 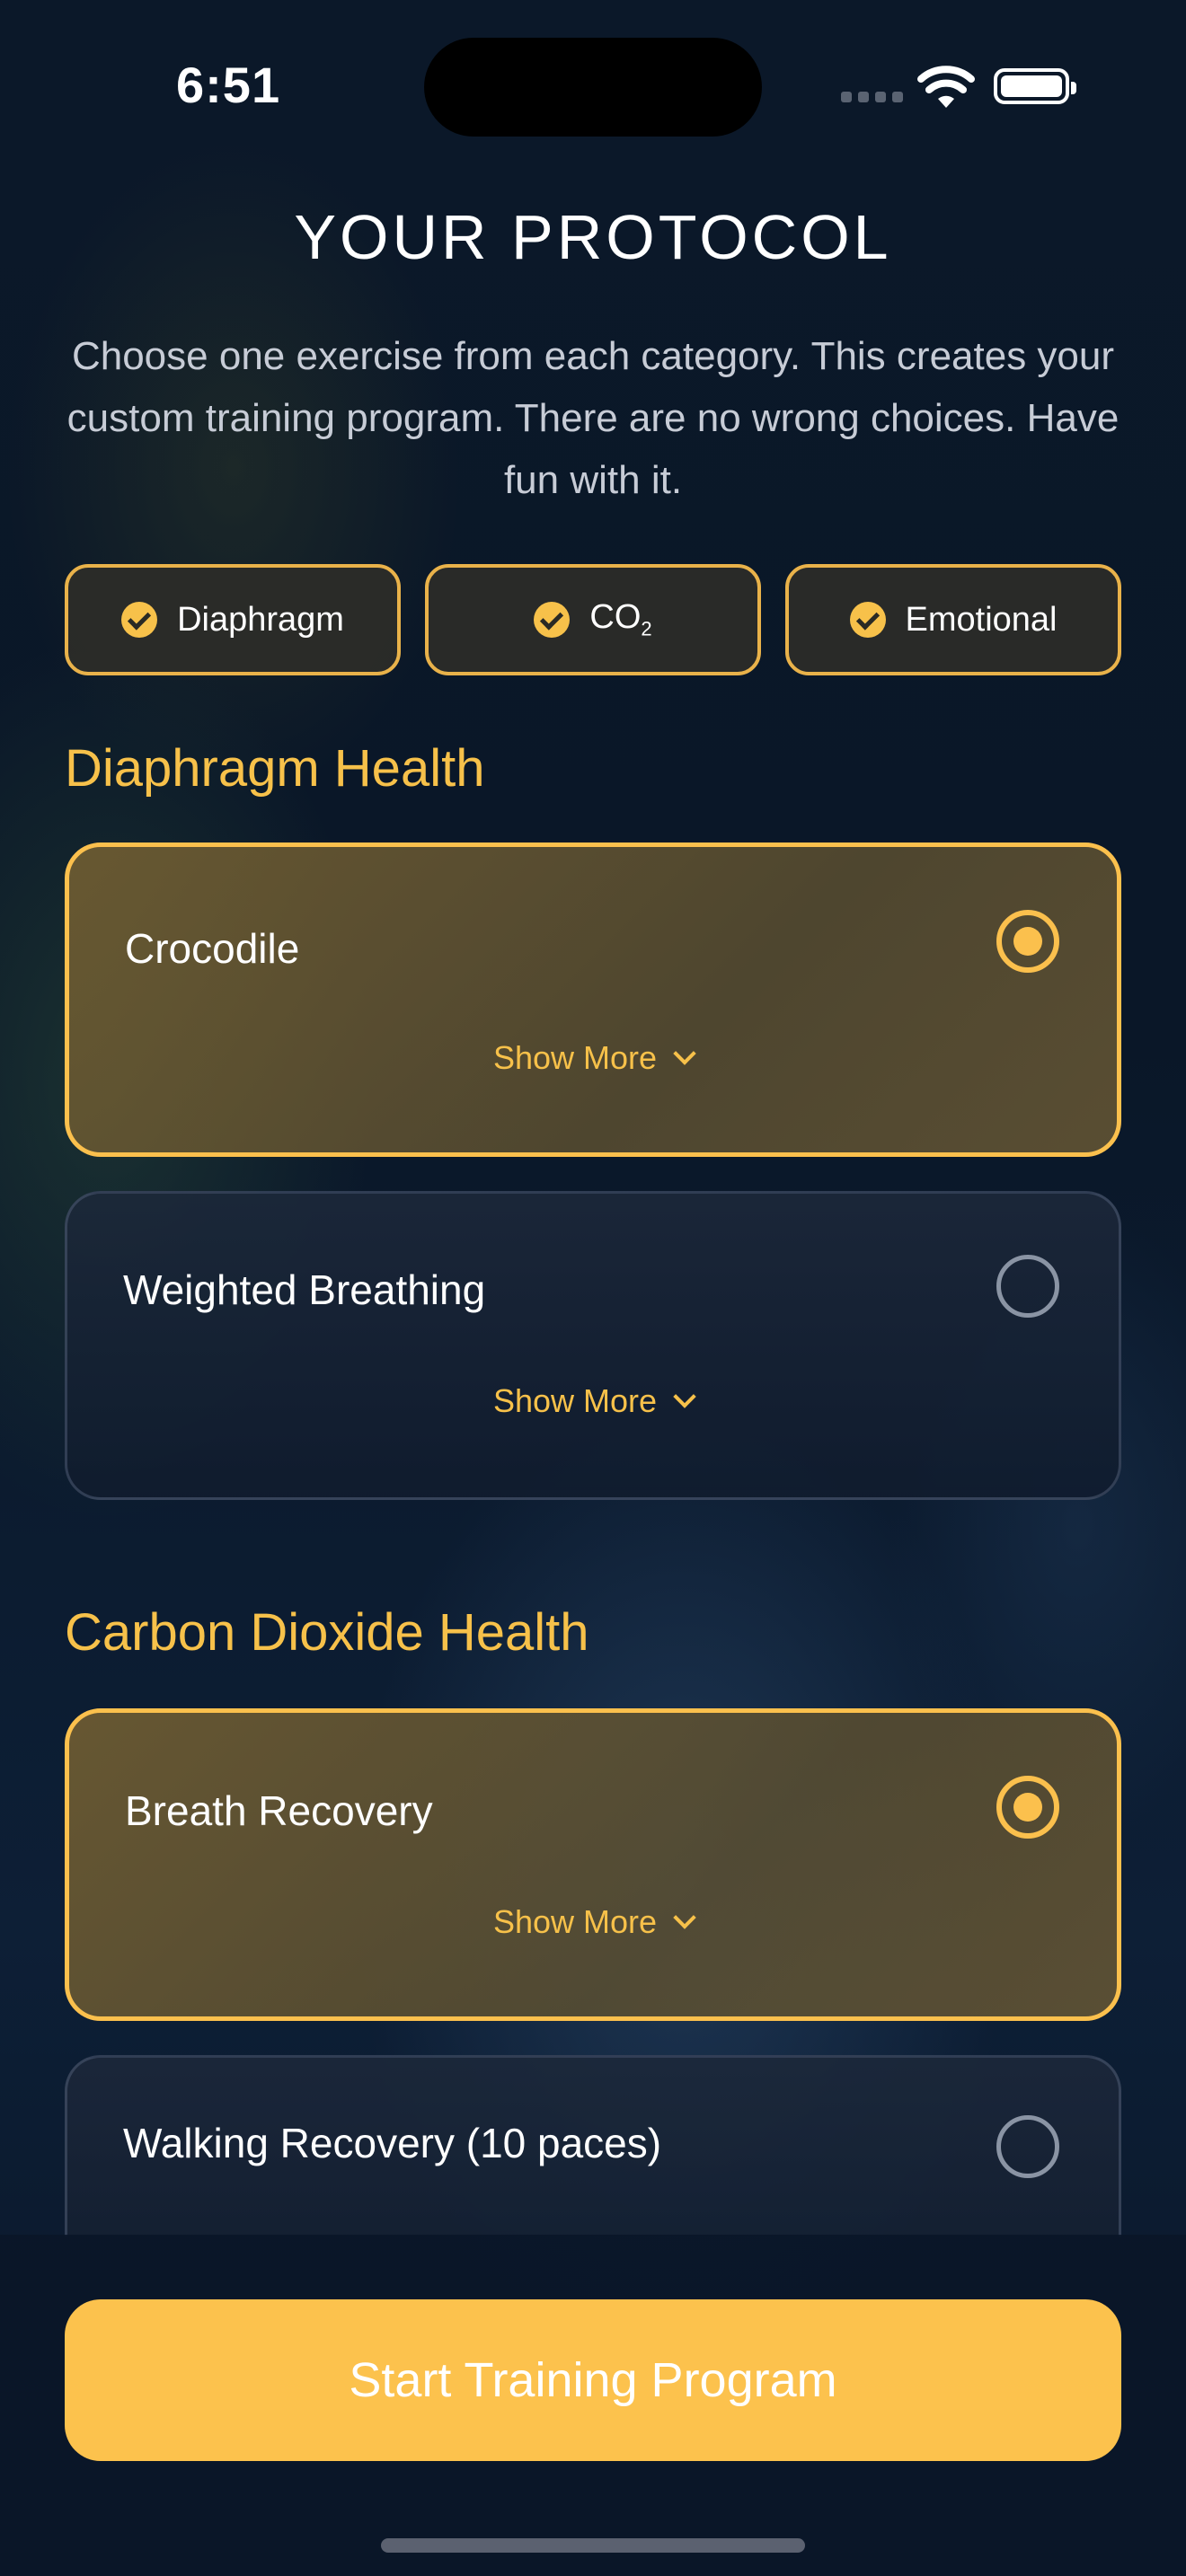 I want to click on chip-label: Diaphragm, so click(x=260, y=619).